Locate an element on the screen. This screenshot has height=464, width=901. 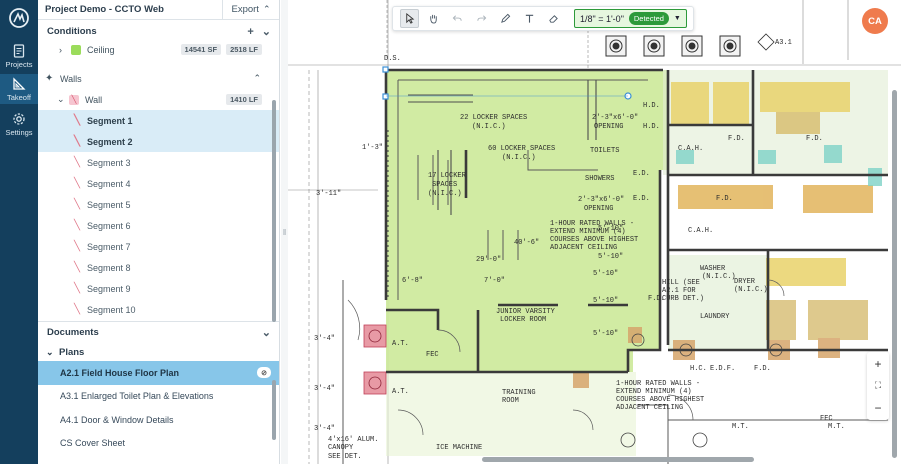
undo-button is located at coordinates (457, 18).